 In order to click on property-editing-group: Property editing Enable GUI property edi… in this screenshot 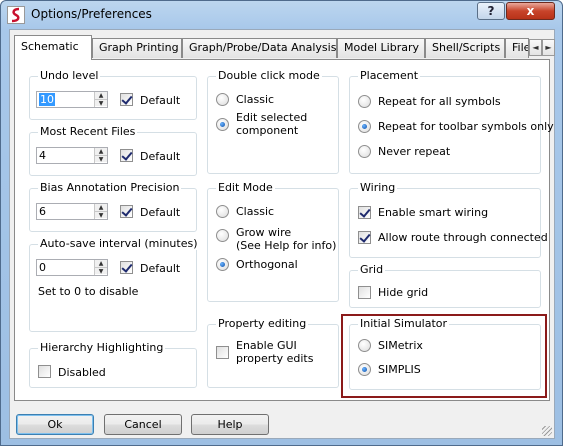, I will do `click(273, 352)`.